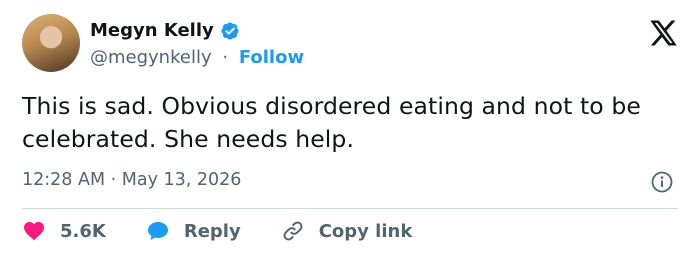  I want to click on author-name: Megyn Kelly, so click(152, 30).